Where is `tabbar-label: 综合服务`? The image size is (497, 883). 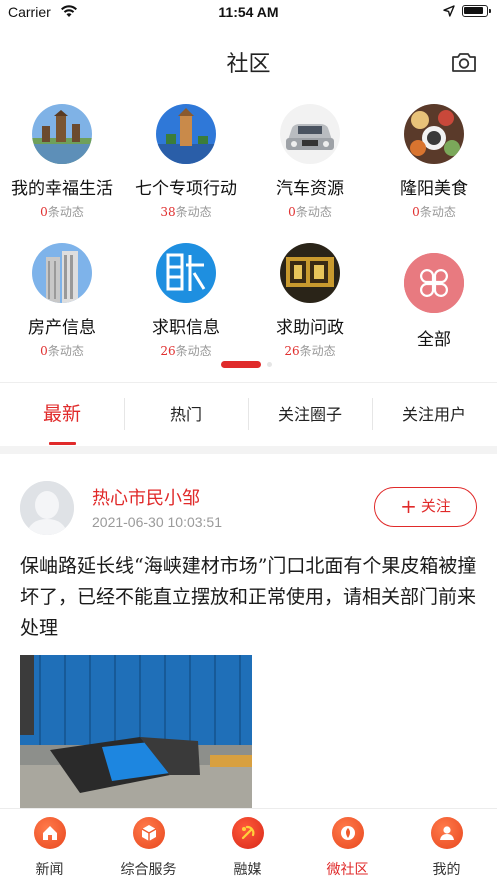 tabbar-label: 综合服务 is located at coordinates (148, 870).